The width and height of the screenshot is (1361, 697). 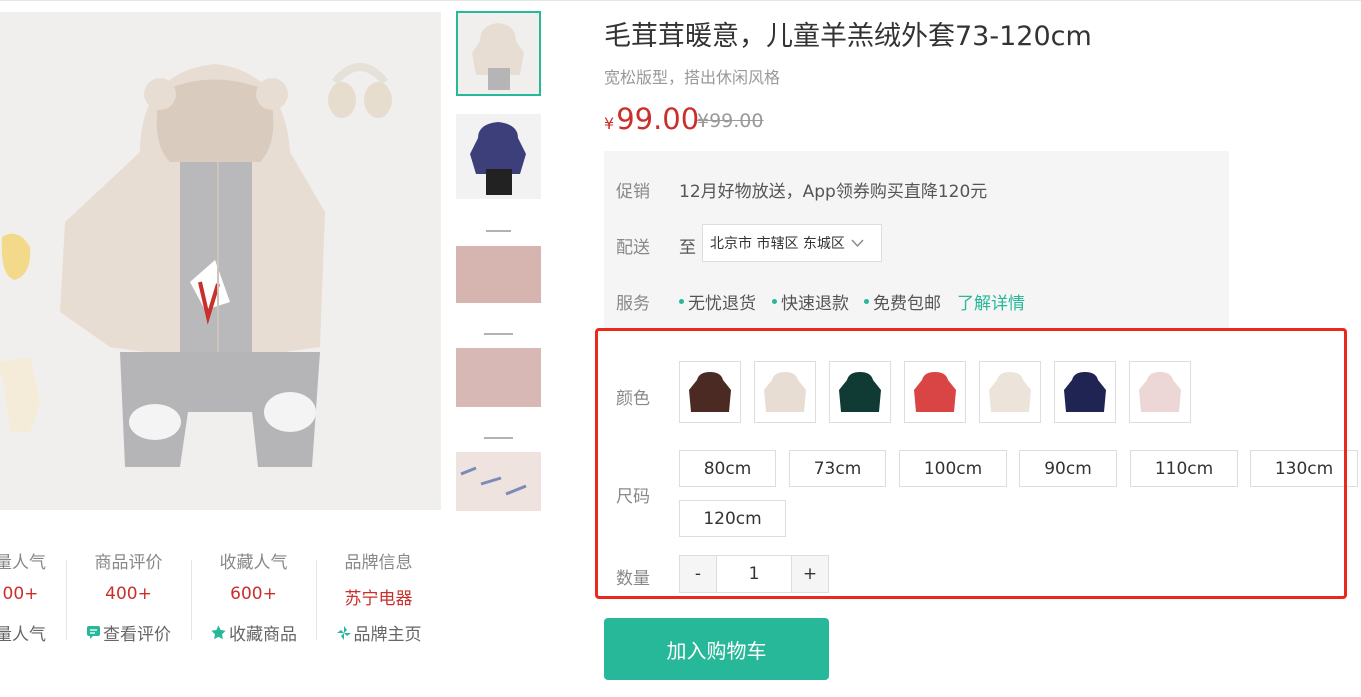 What do you see at coordinates (218, 632) in the screenshot?
I see `star-icon` at bounding box center [218, 632].